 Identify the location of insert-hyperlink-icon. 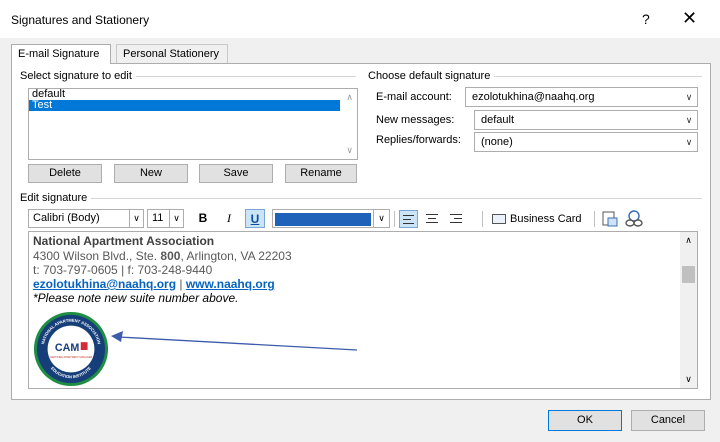
(634, 219).